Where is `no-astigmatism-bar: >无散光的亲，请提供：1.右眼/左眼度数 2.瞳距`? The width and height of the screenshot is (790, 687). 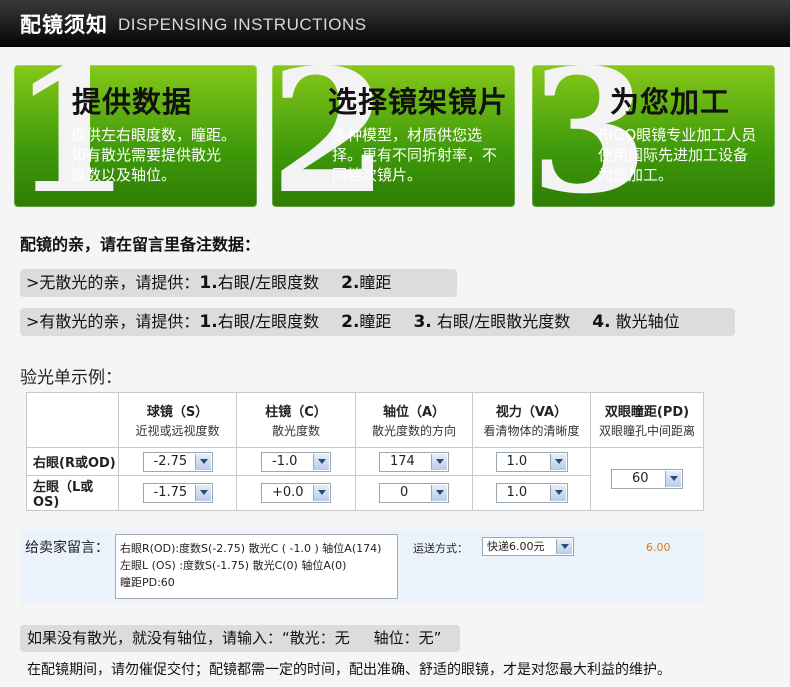
no-astigmatism-bar: >无散光的亲，请提供：1.右眼/左眼度数 2.瞳距 is located at coordinates (238, 283).